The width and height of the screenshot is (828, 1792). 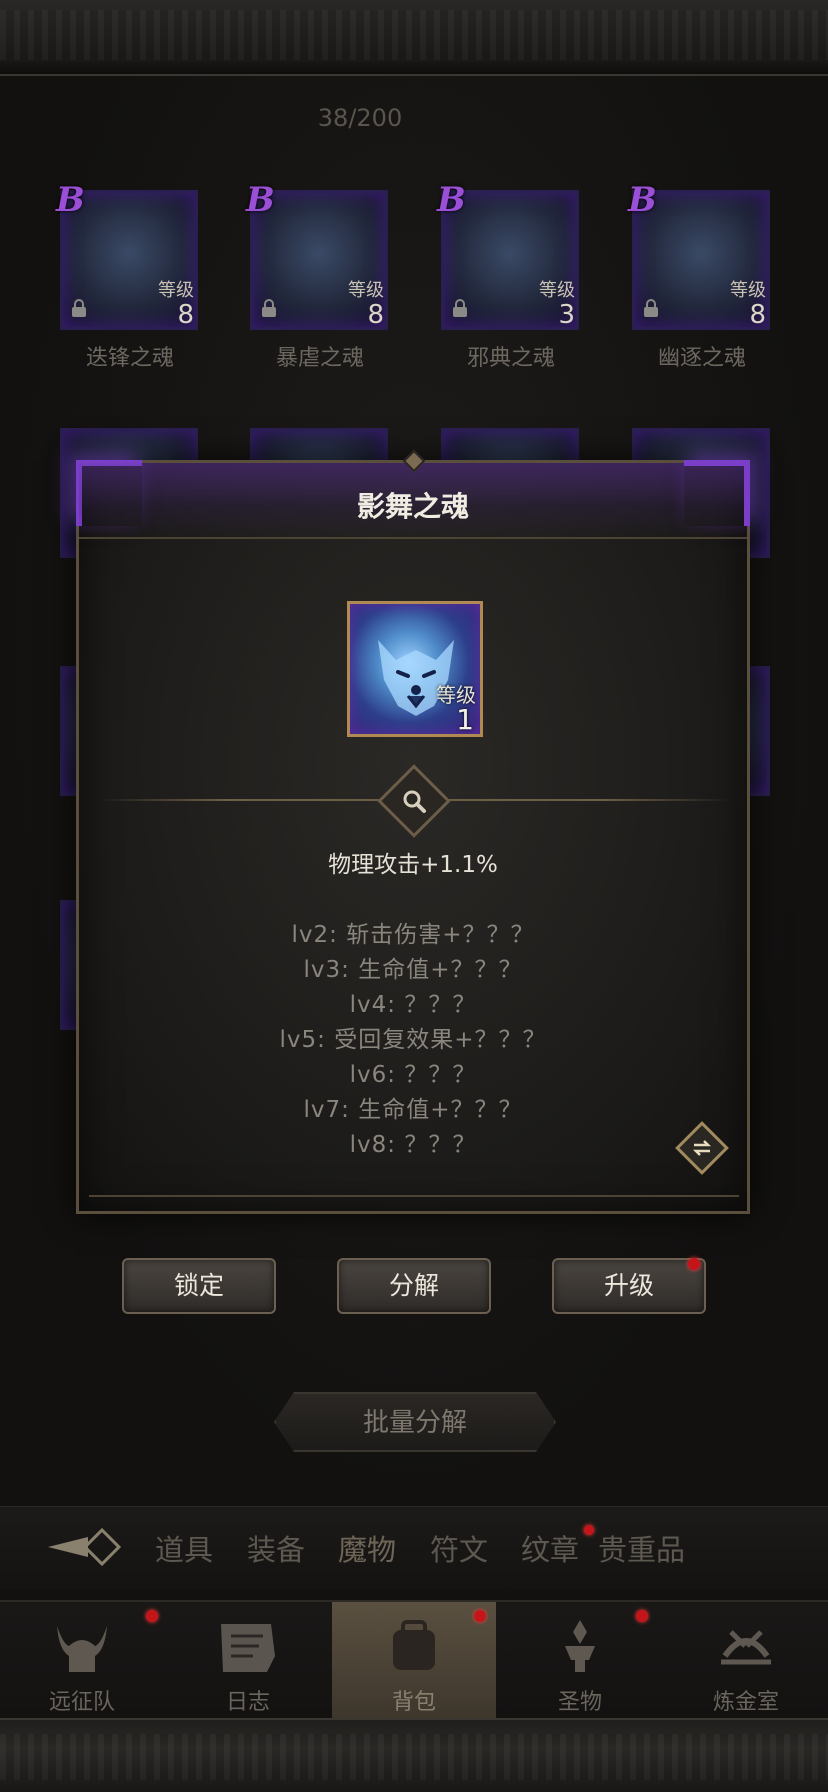 I want to click on soul-name: 幽逐之魂, so click(x=701, y=358).